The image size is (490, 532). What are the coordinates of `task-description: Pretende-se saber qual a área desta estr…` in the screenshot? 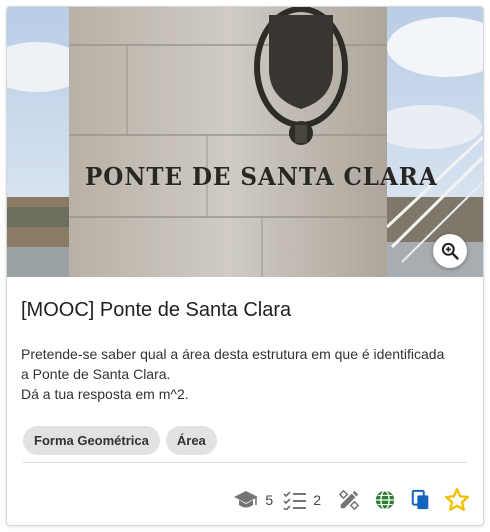 It's located at (241, 374).